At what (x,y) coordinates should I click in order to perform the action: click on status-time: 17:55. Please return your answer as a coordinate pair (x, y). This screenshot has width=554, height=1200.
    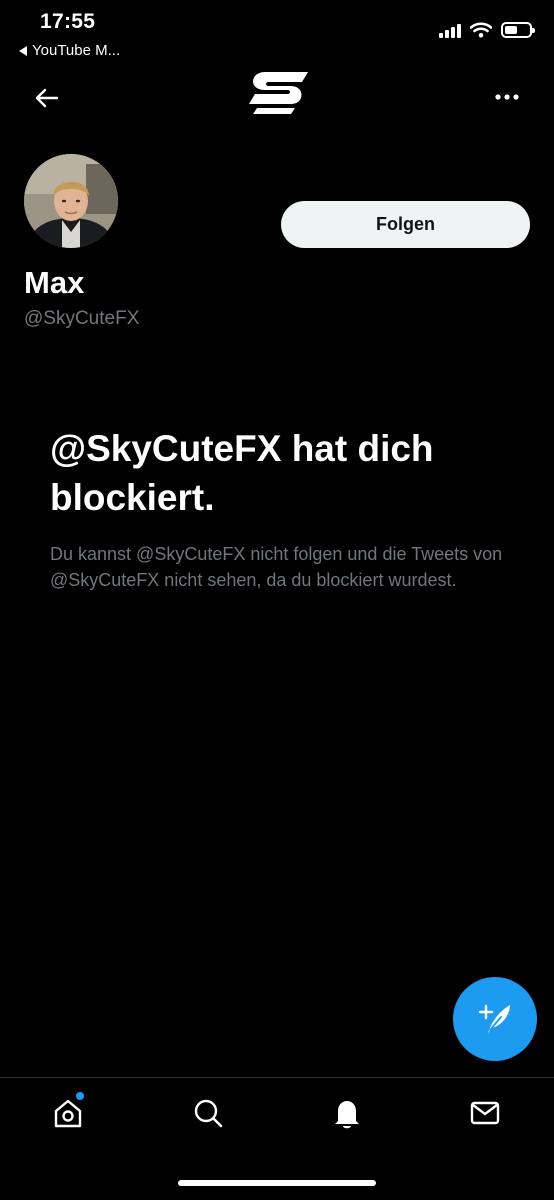
    Looking at the image, I should click on (68, 21).